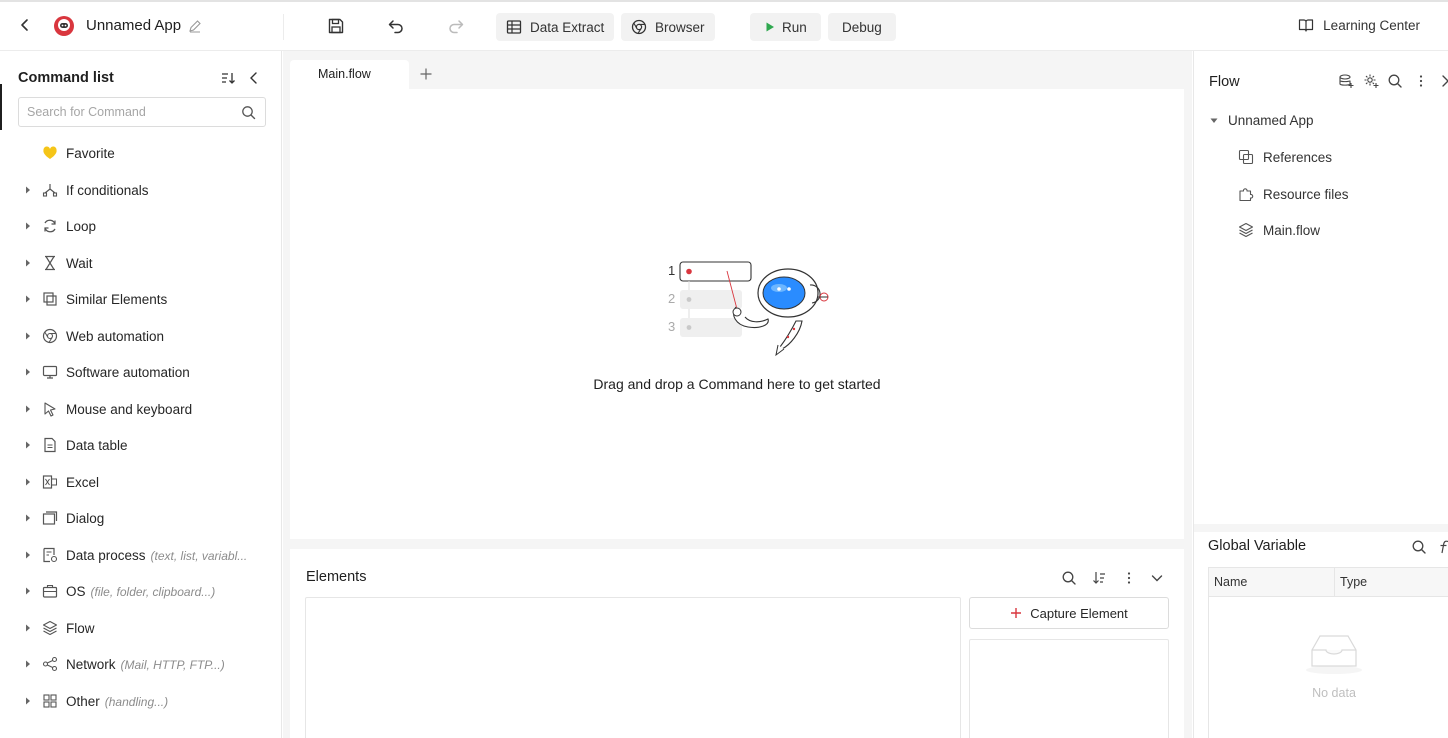 The width and height of the screenshot is (1448, 738). I want to click on save-icon, so click(336, 26).